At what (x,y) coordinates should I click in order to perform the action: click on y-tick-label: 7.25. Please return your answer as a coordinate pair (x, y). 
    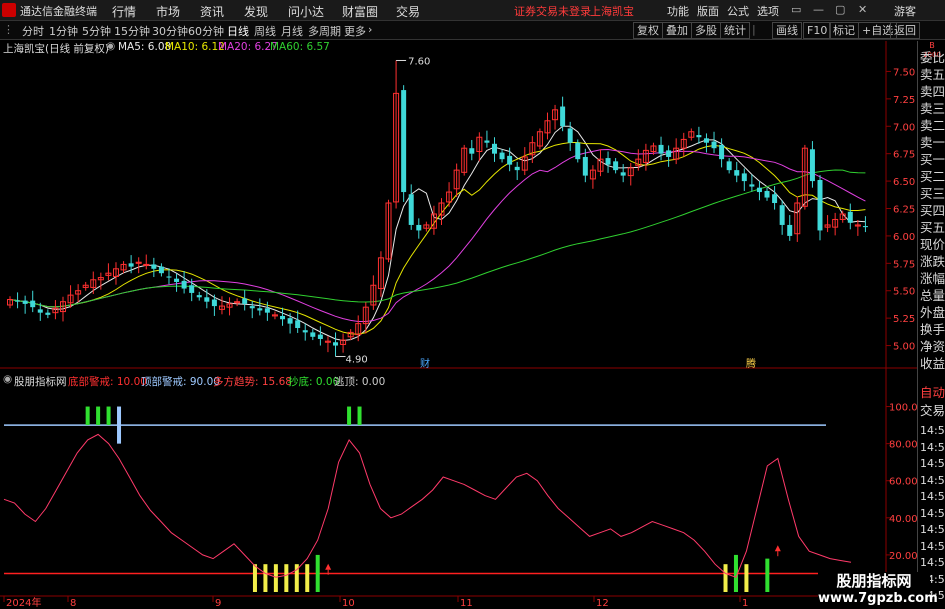
    Looking at the image, I should click on (904, 100).